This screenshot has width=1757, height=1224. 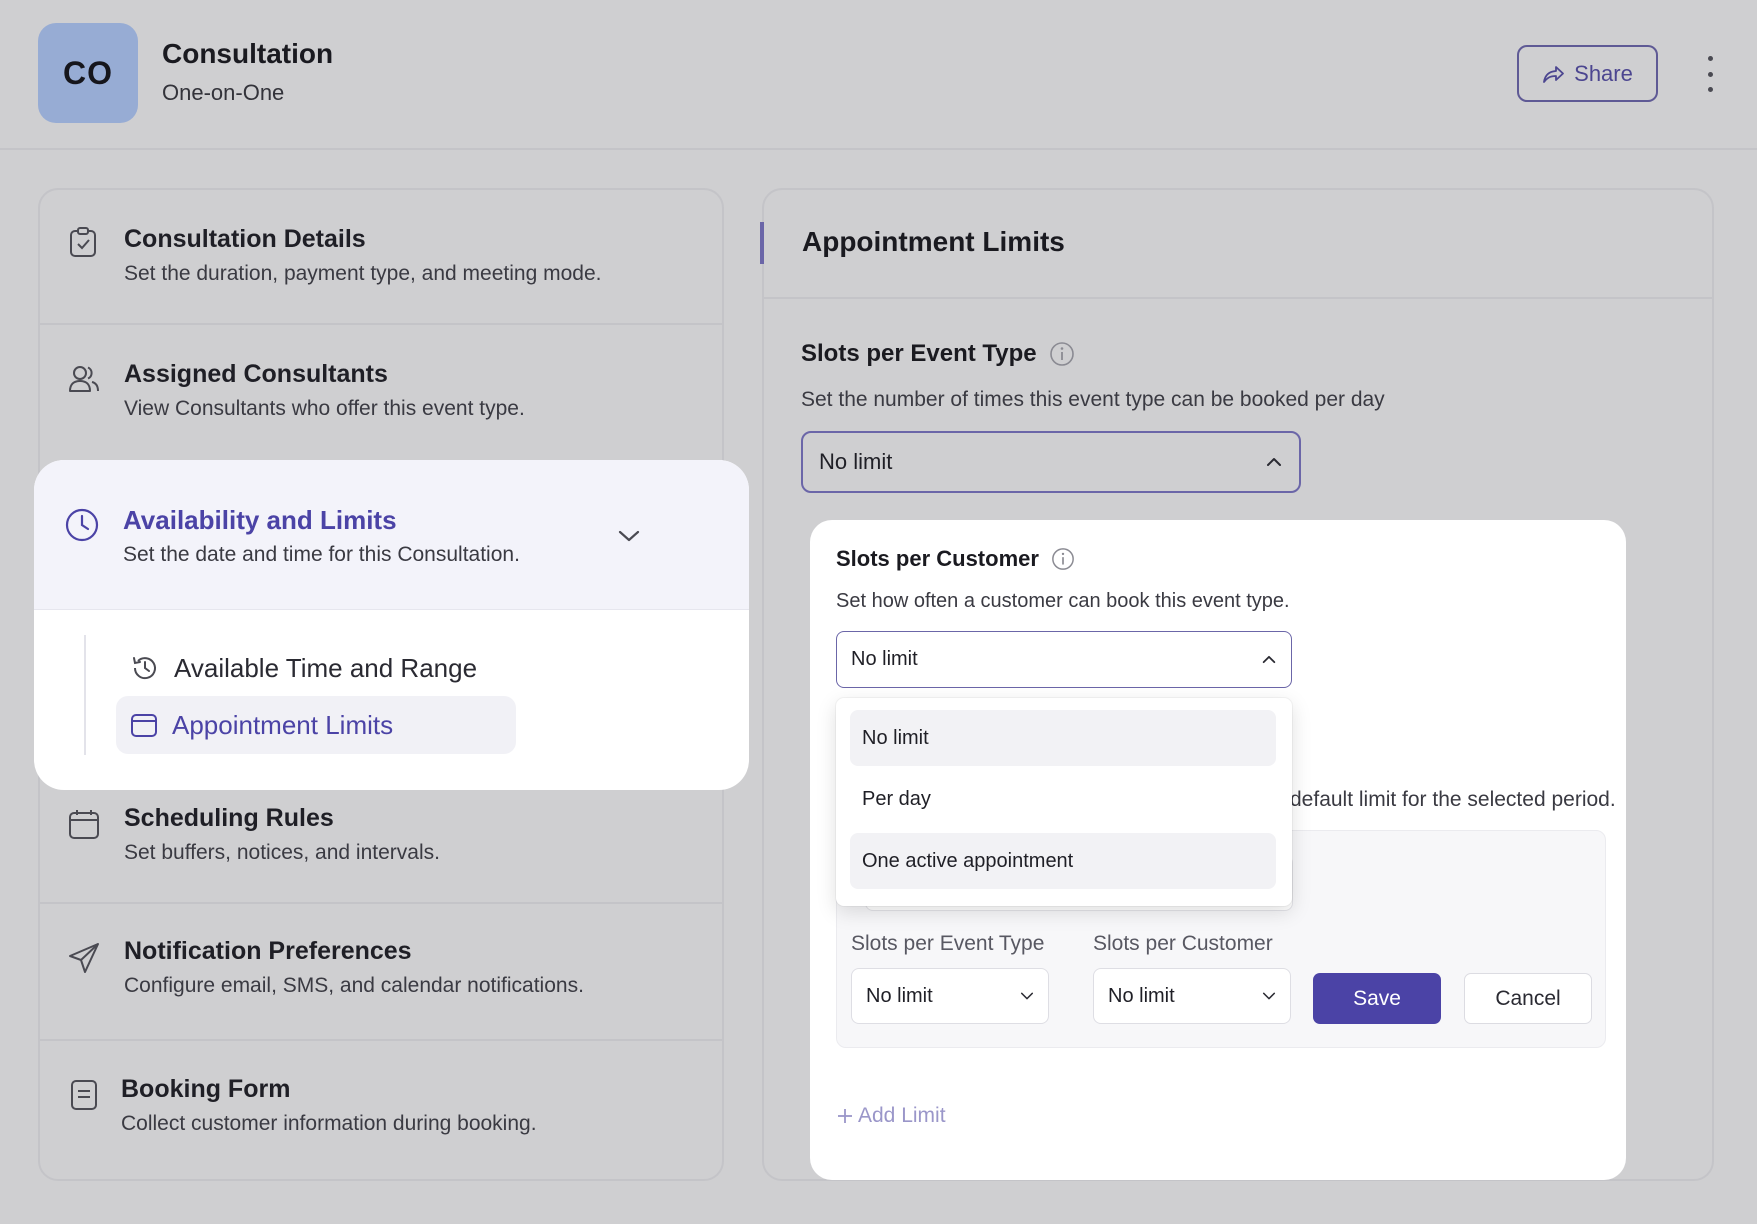 I want to click on sub-nav-appointment-limits: Appointment Limits, so click(x=316, y=725).